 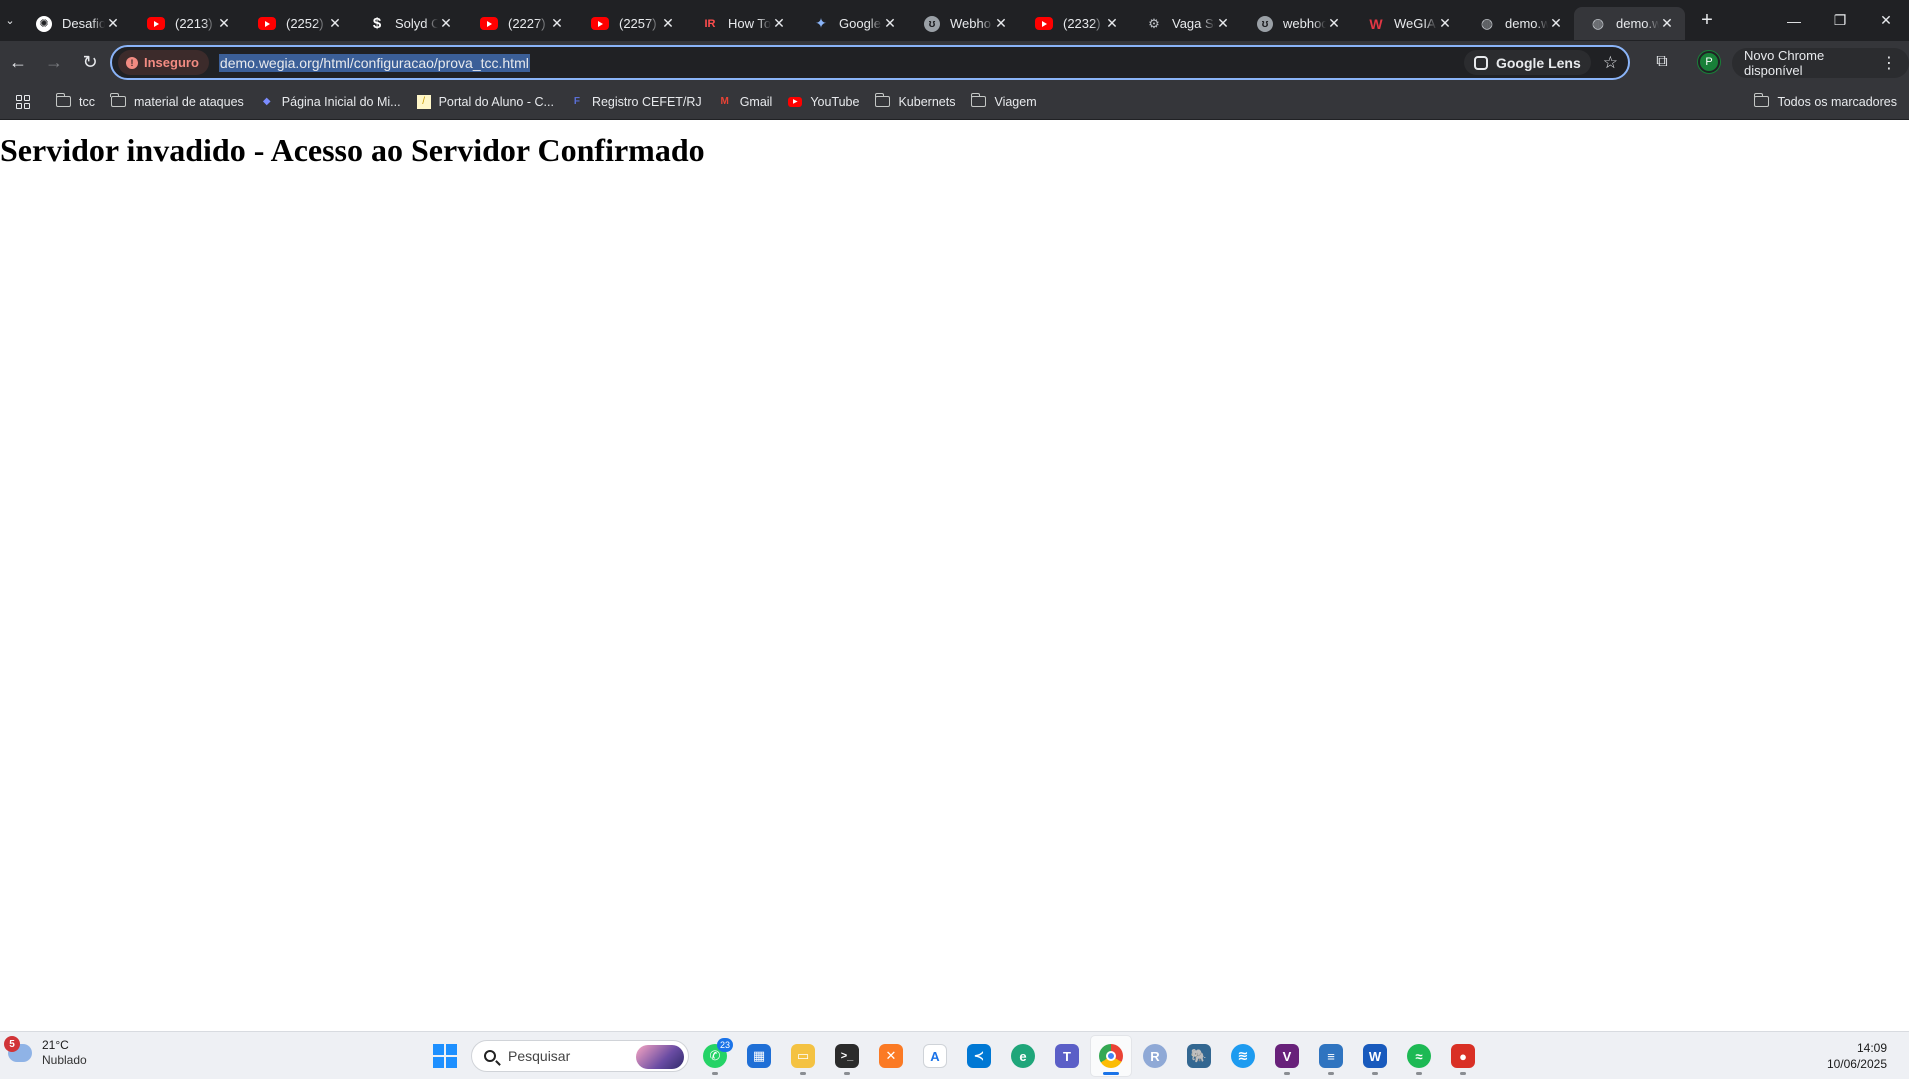 I want to click on extensions-puzzle-icon: ⧉, so click(x=1662, y=62).